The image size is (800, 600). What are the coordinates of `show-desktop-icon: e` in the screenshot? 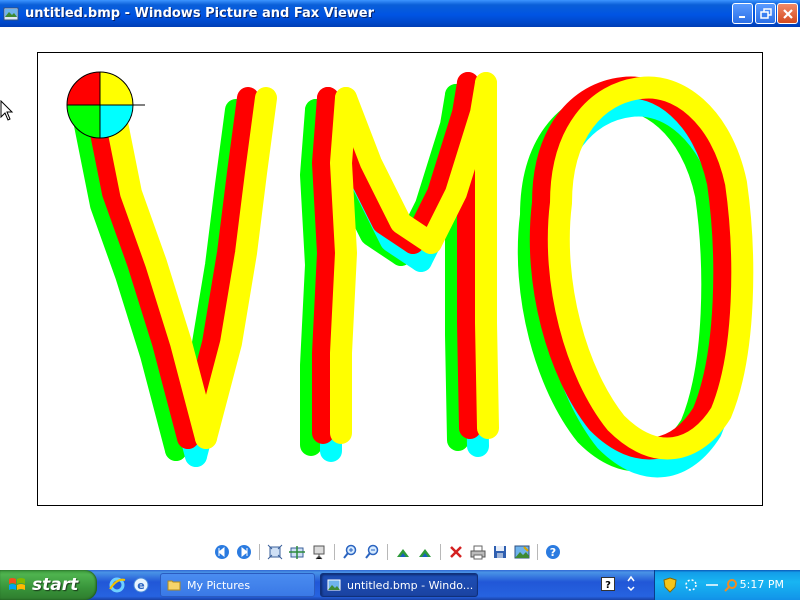 It's located at (141, 585).